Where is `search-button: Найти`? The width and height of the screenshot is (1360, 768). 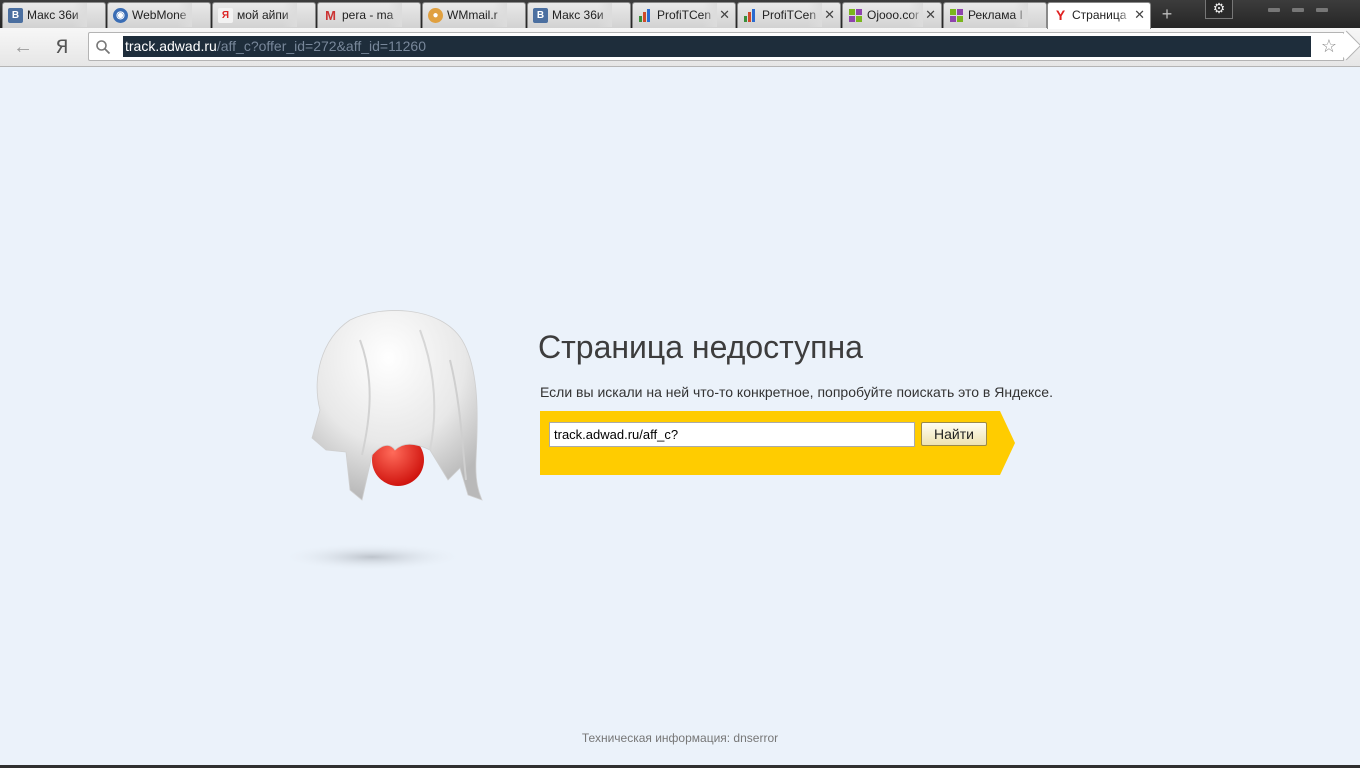
search-button: Найти is located at coordinates (954, 434).